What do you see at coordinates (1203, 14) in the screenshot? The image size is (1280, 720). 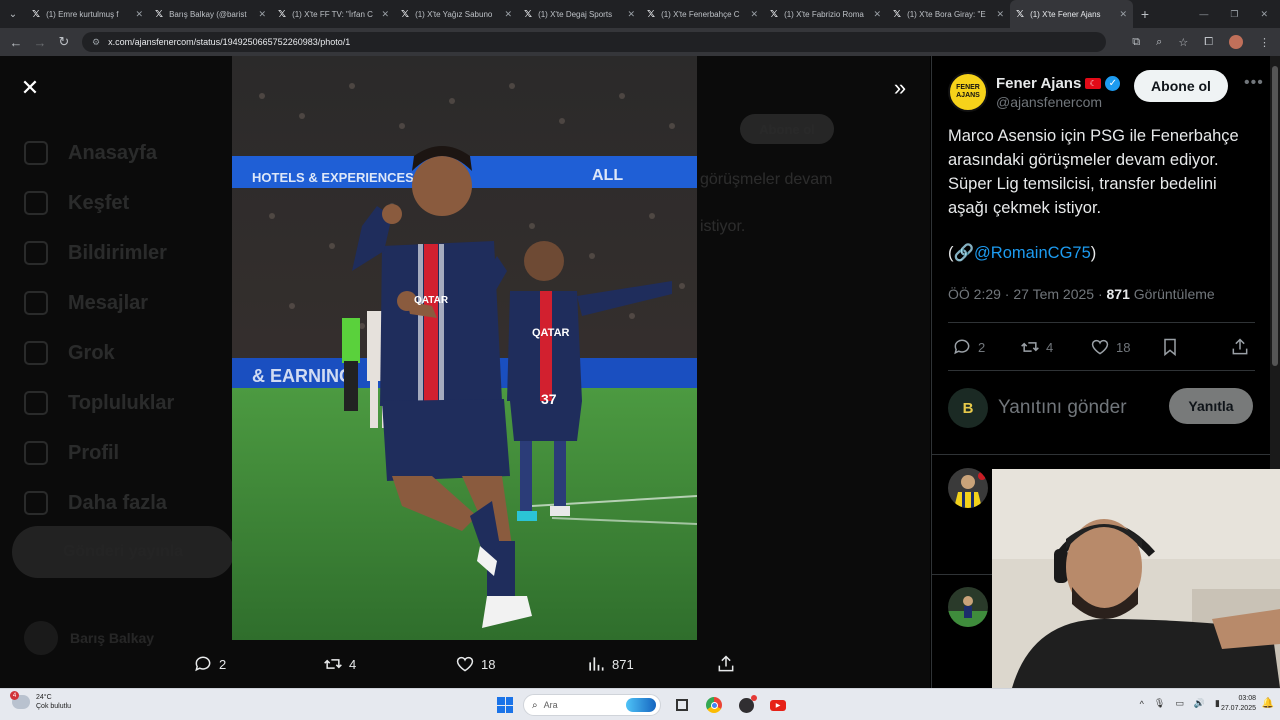 I see `minimize-icon: —` at bounding box center [1203, 14].